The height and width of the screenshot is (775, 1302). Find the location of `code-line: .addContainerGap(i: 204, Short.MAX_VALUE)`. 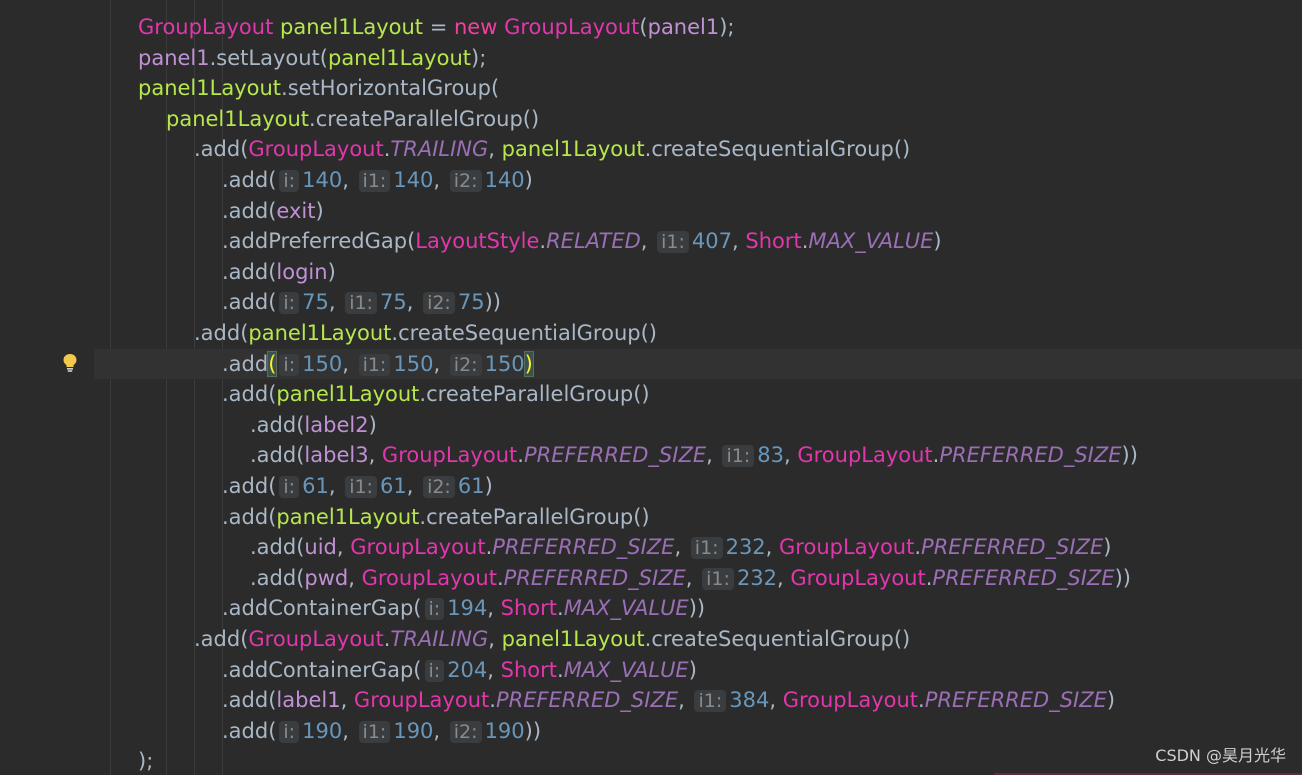

code-line: .addContainerGap(i: 204, Short.MAX_VALUE) is located at coordinates (698, 670).